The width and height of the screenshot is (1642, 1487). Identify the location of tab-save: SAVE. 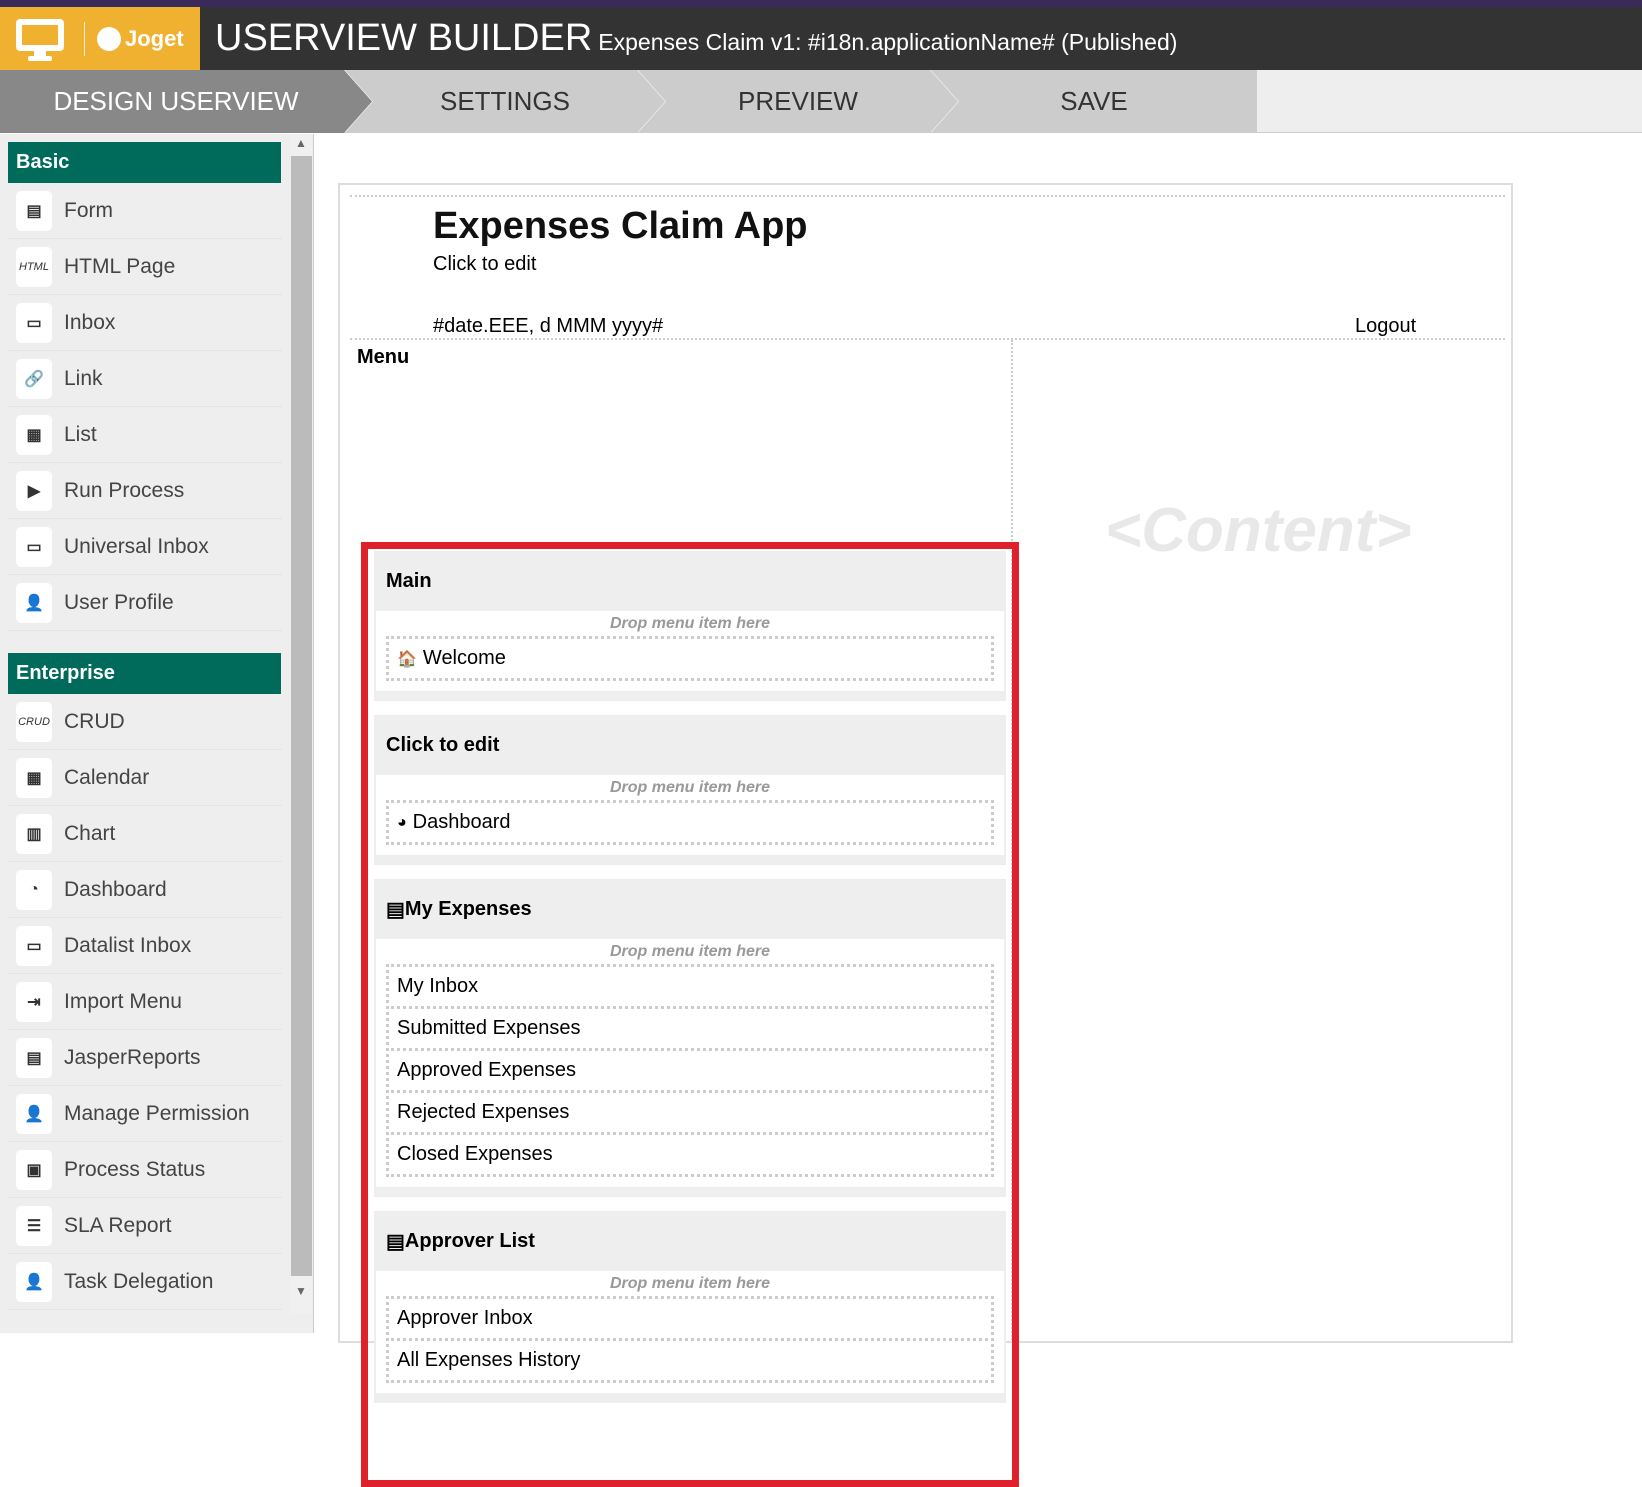
(1094, 101).